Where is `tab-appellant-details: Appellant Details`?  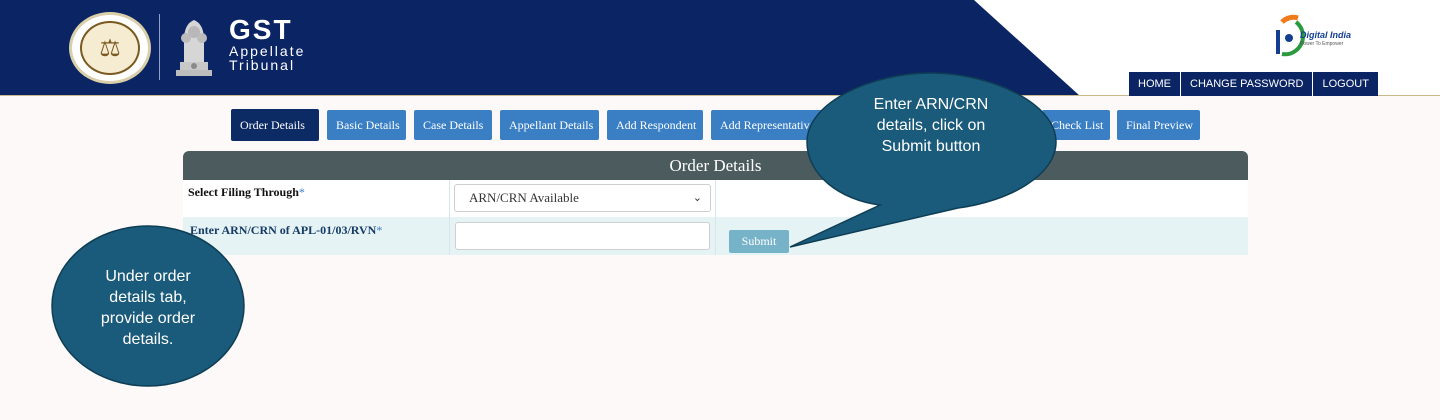
tab-appellant-details: Appellant Details is located at coordinates (549, 125).